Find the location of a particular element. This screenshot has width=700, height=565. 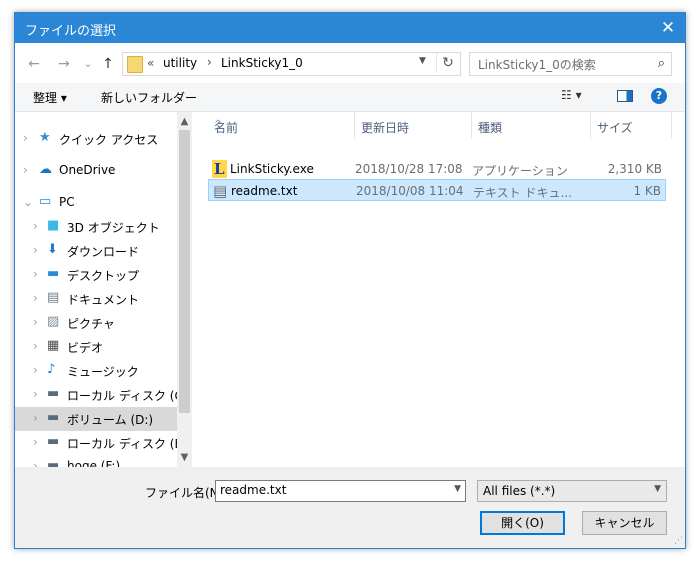

close-icon: ✕ is located at coordinates (668, 28).